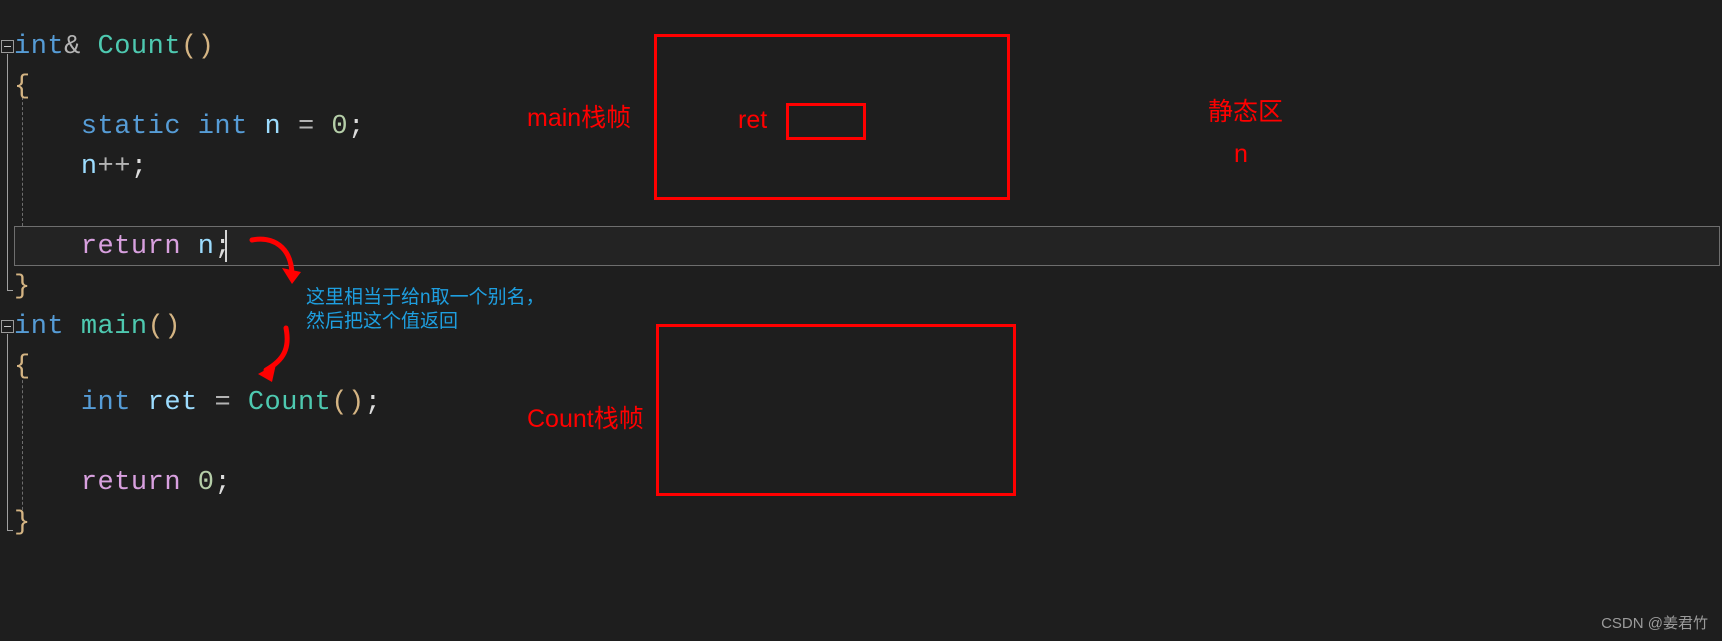  I want to click on code-line: return 0;, so click(122, 483).